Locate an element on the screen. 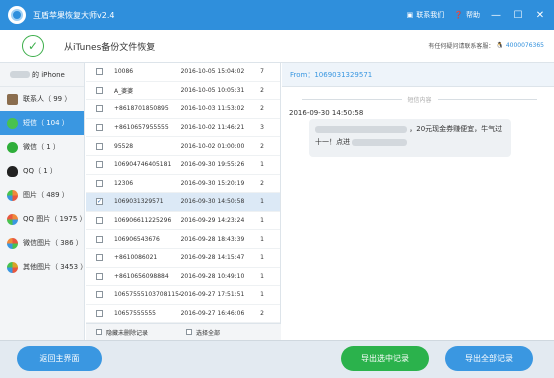  select-all-checkbox is located at coordinates (189, 332).